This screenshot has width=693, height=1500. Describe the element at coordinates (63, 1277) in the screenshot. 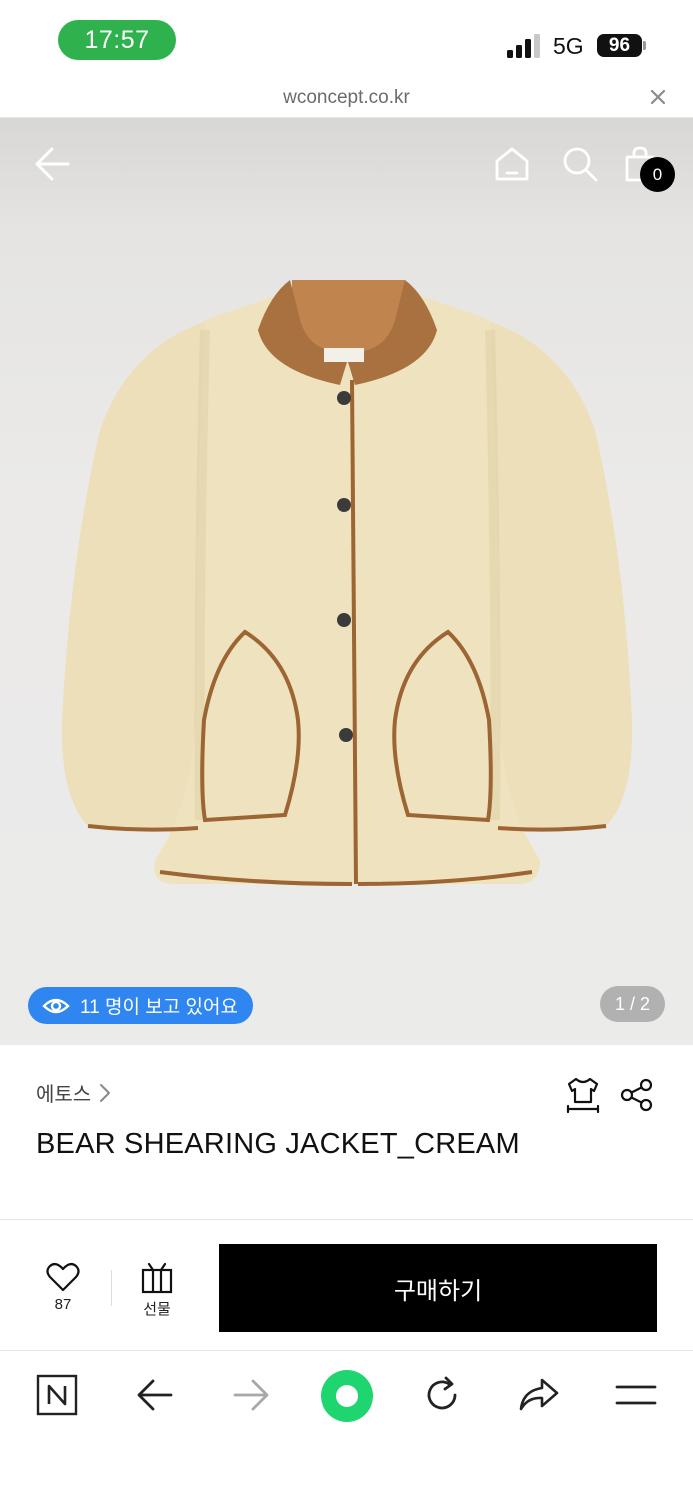

I see `heart-icon` at that location.